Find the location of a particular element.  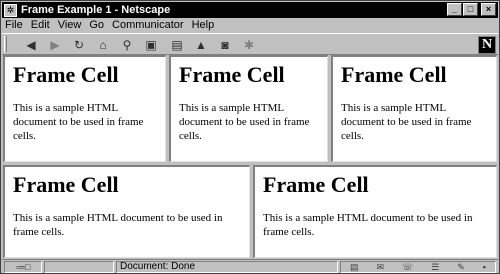

minimize-button: _ is located at coordinates (454, 9).